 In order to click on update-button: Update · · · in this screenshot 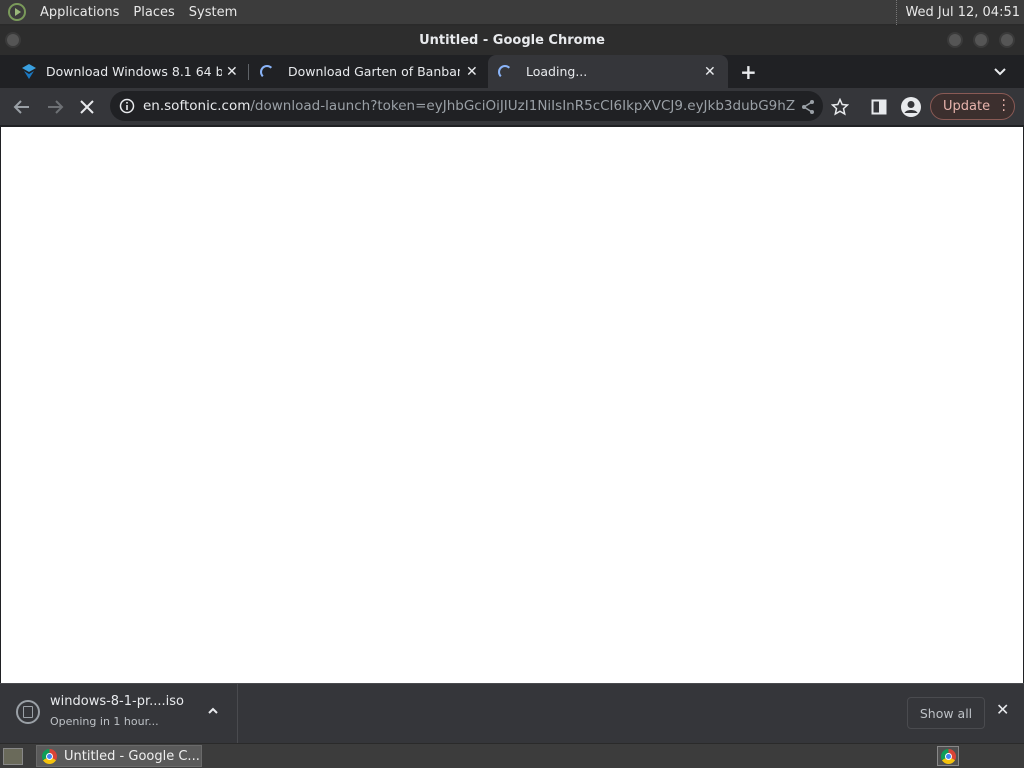, I will do `click(972, 106)`.